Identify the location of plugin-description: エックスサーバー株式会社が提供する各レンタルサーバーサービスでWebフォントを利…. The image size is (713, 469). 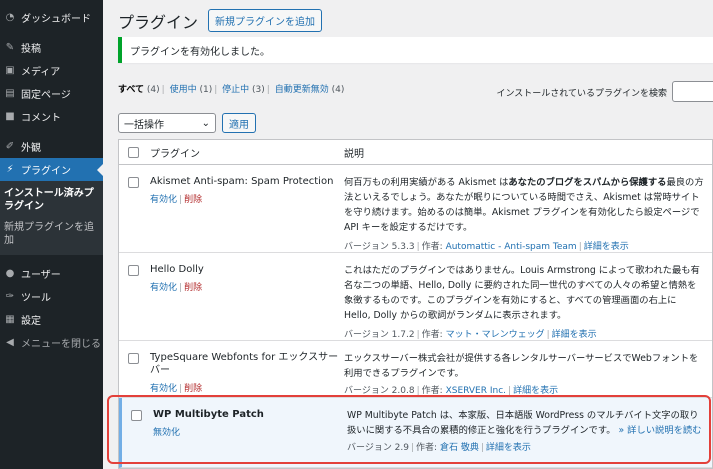
(521, 366).